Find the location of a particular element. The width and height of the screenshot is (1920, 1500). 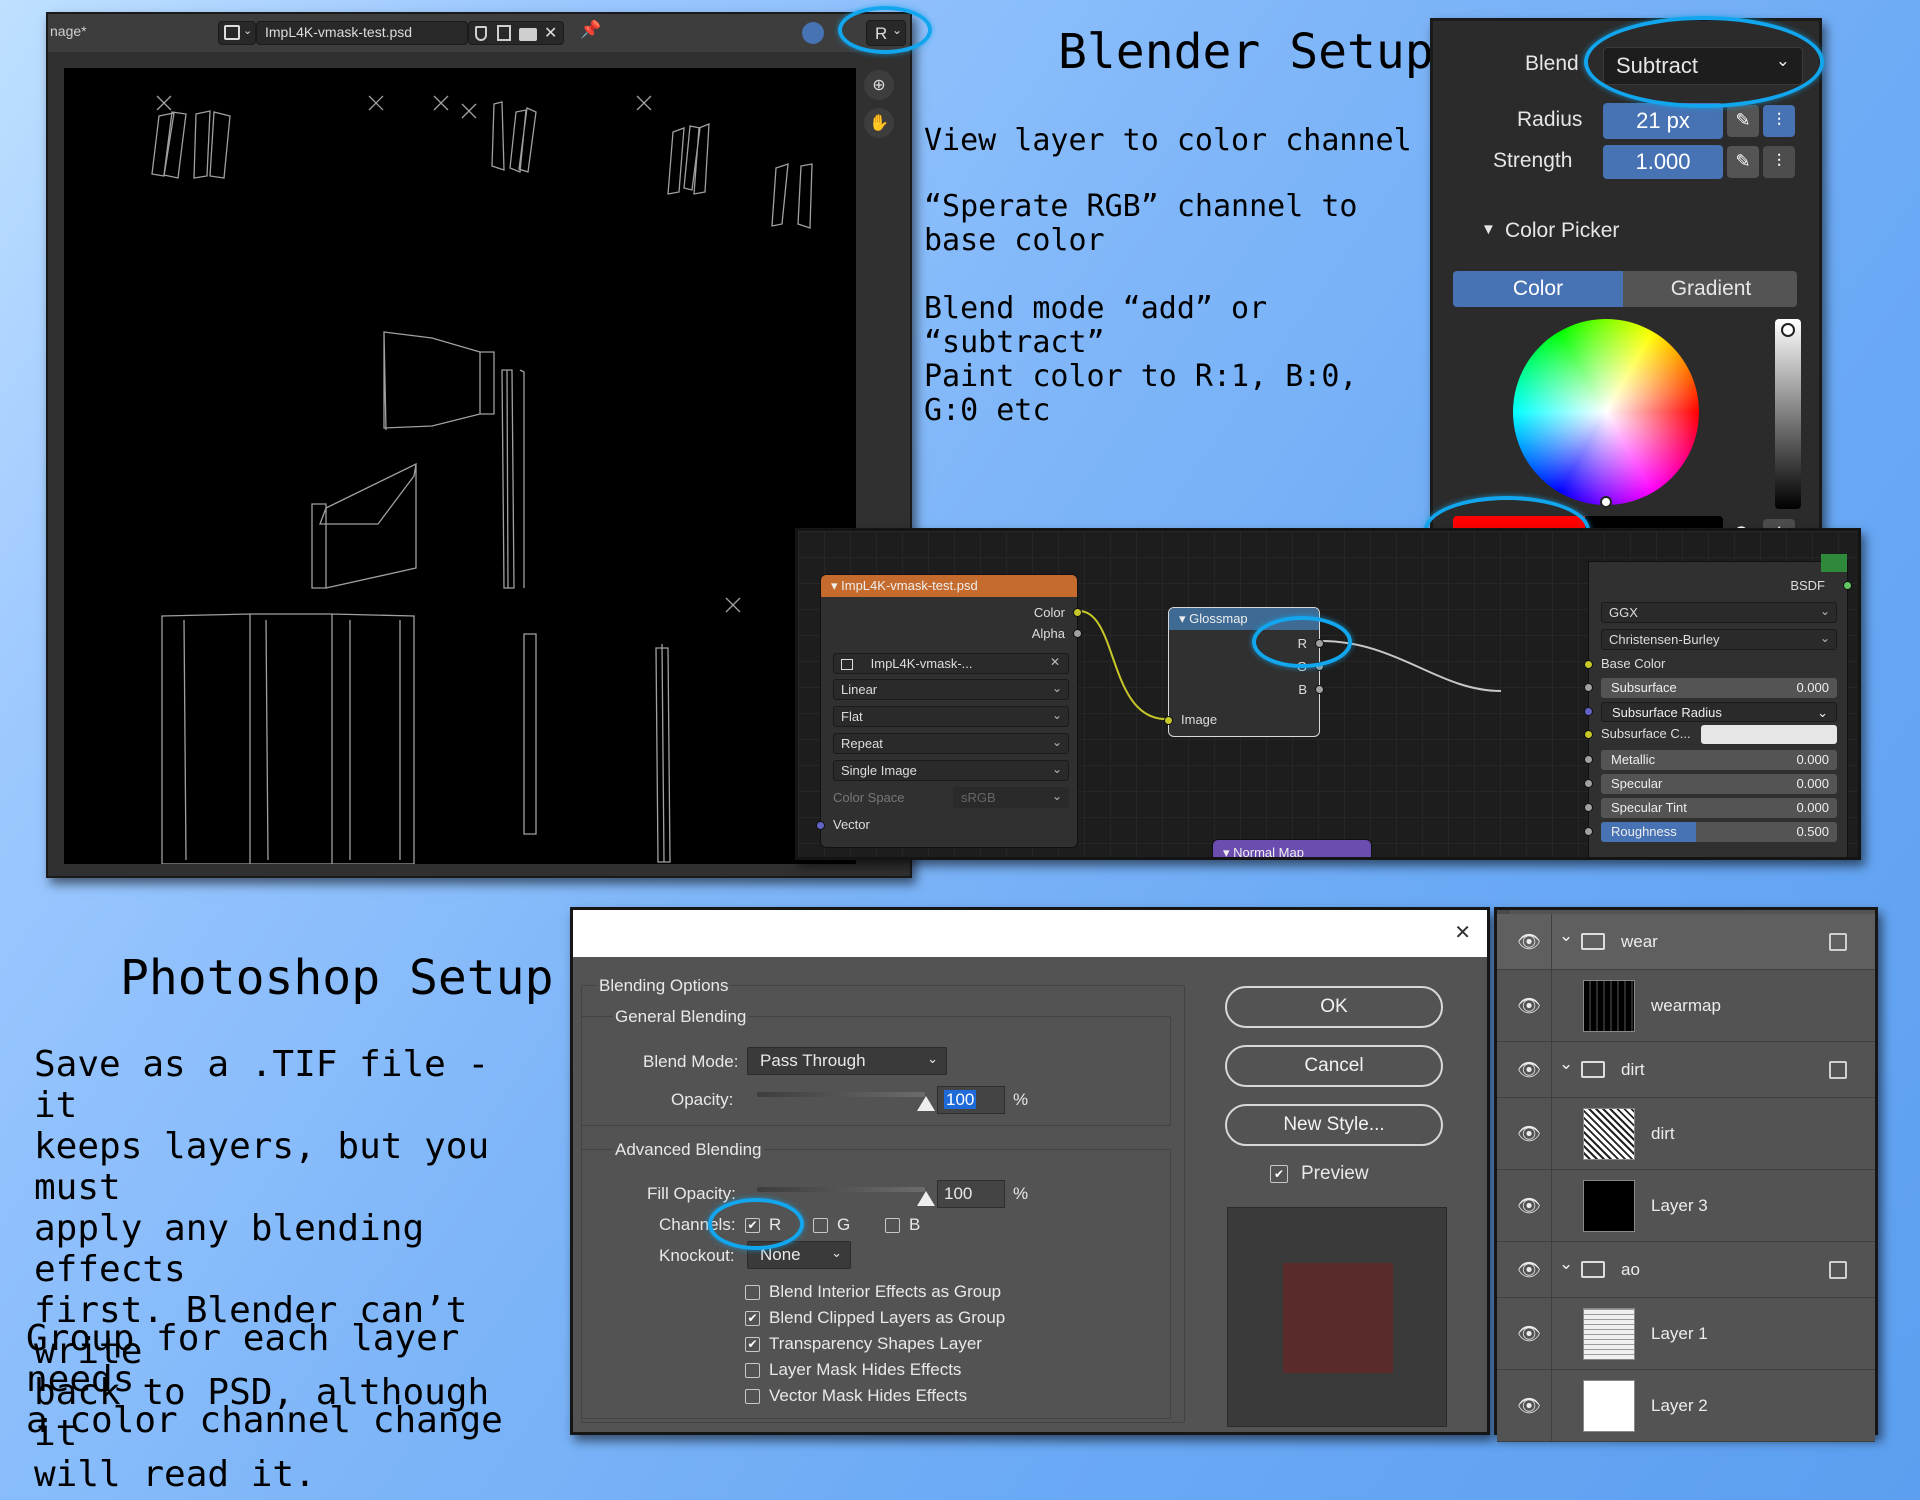

fill-opacity-input: 100 is located at coordinates (971, 1194).